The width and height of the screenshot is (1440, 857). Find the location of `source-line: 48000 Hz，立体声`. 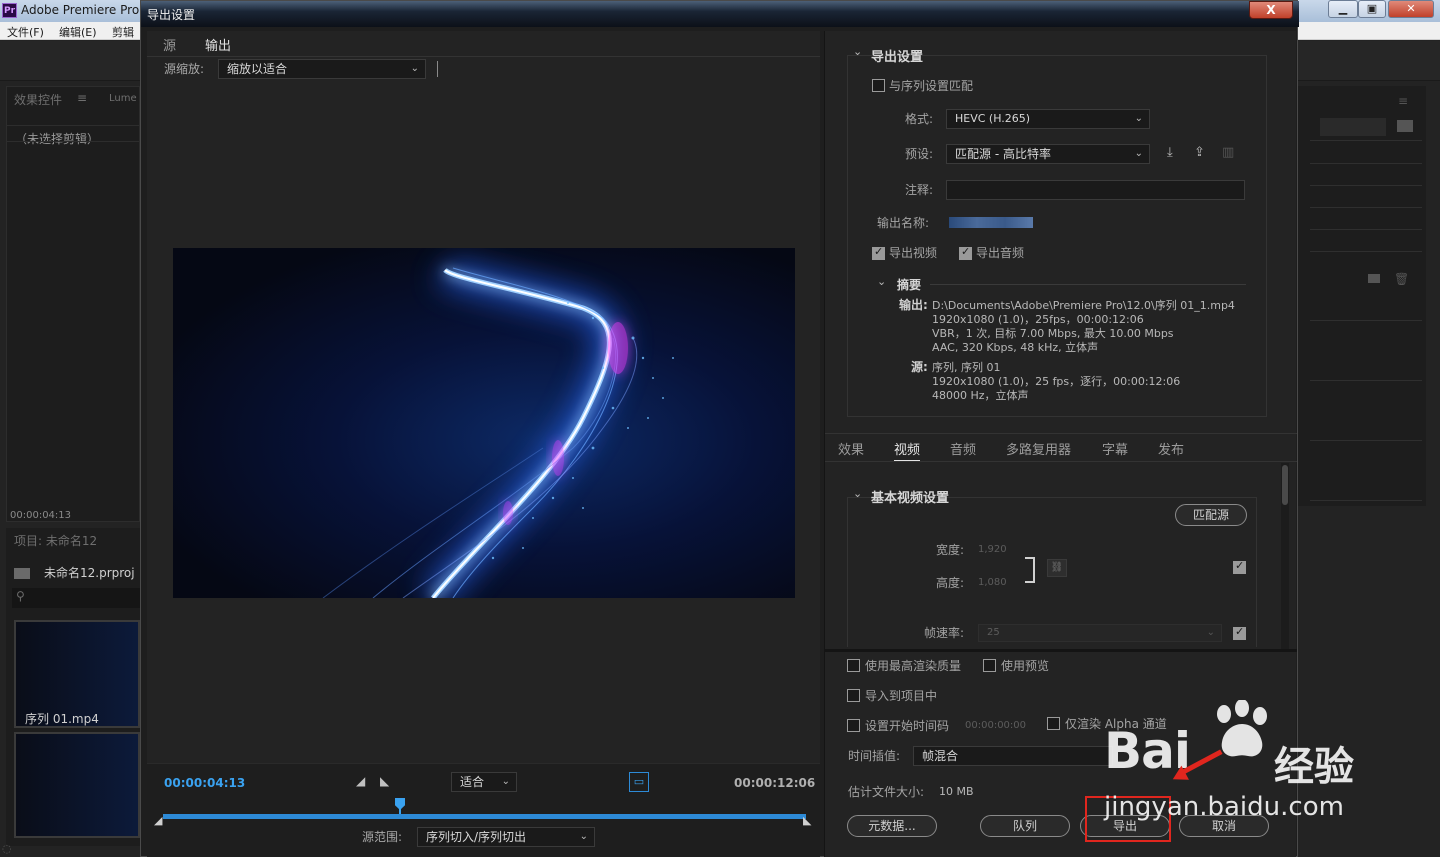

source-line: 48000 Hz，立体声 is located at coordinates (980, 395).